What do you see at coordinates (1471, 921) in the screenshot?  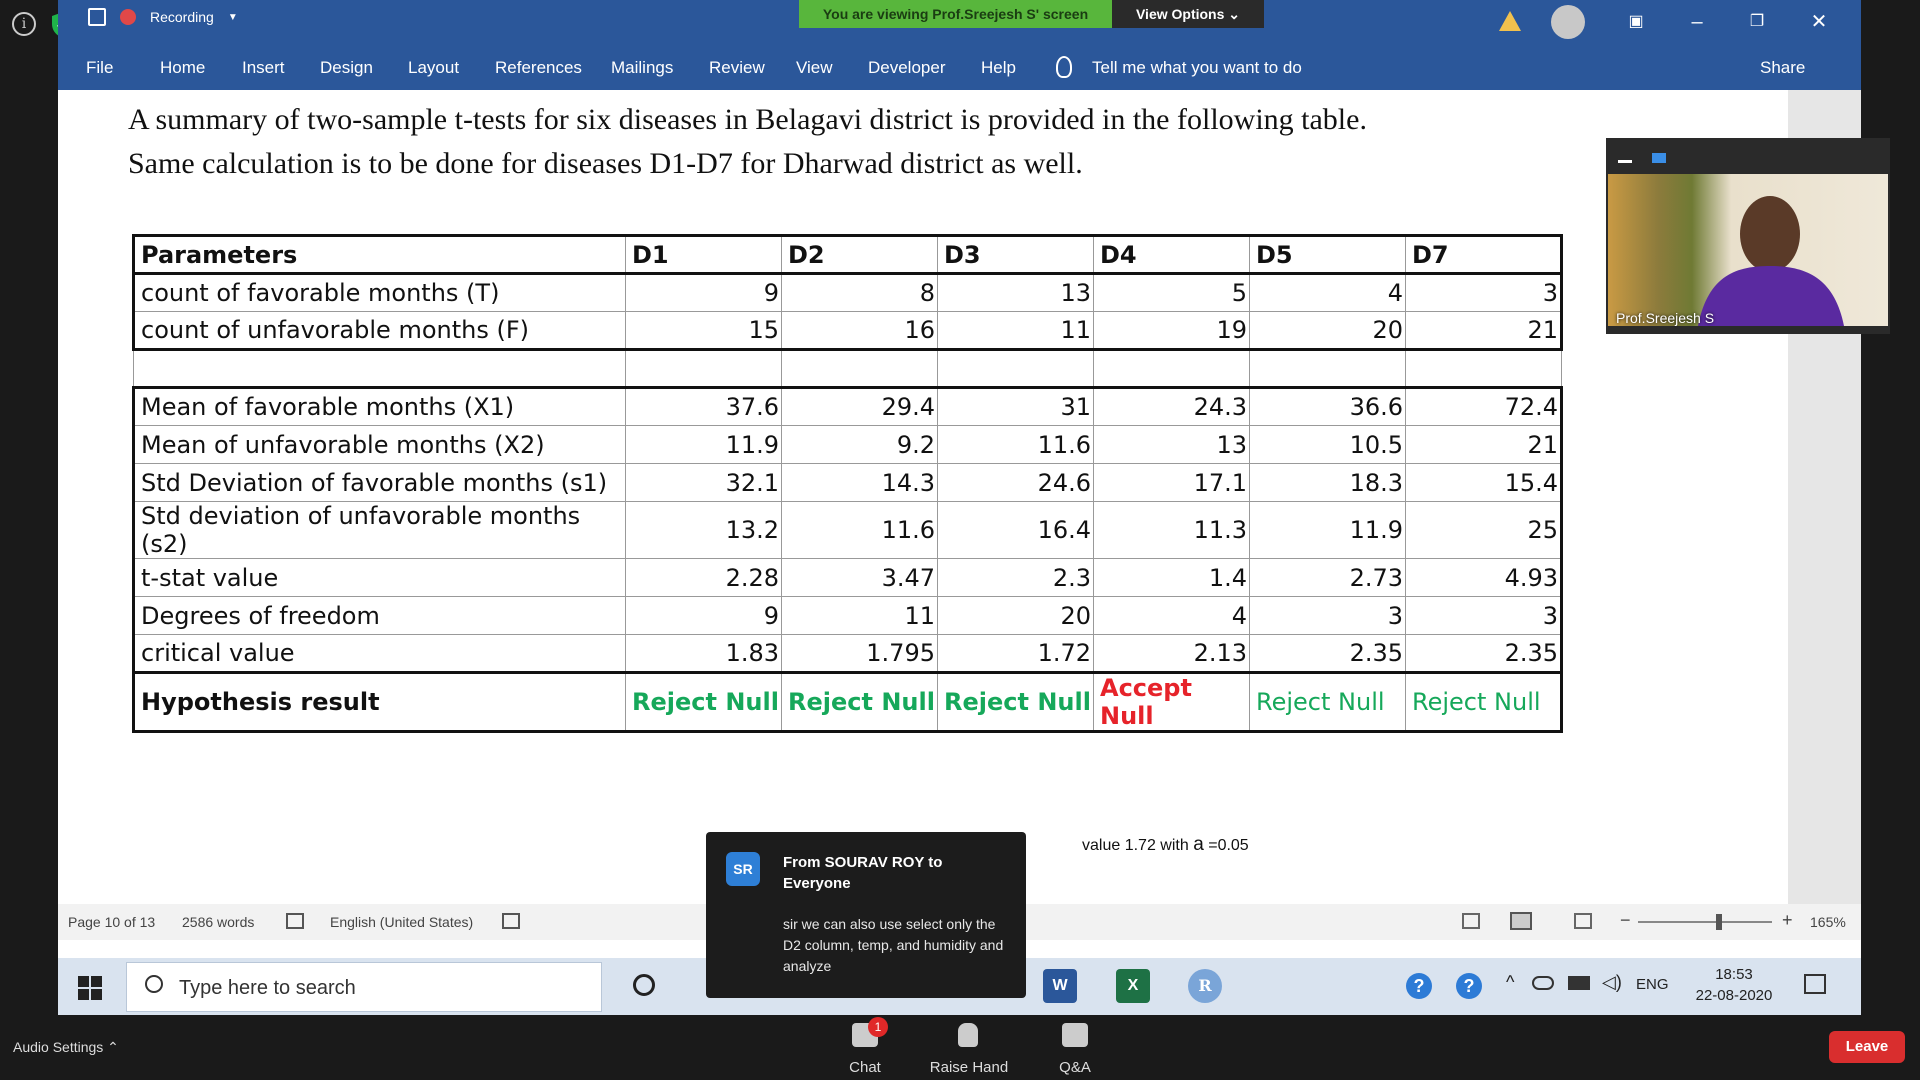 I see `read-mode-icon` at bounding box center [1471, 921].